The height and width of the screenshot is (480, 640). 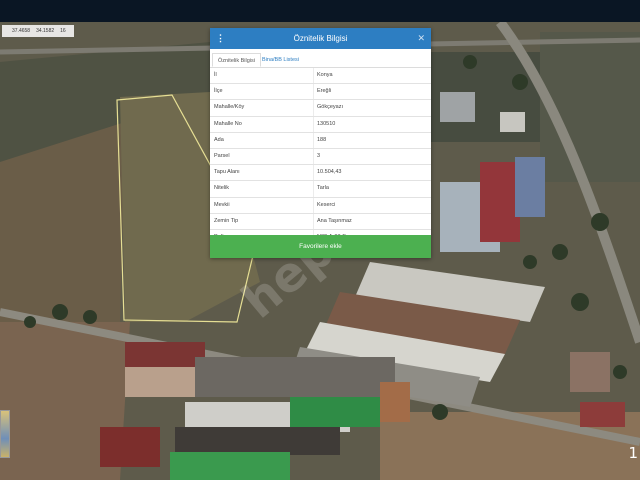 I want to click on row-value: 130510, so click(x=326, y=123).